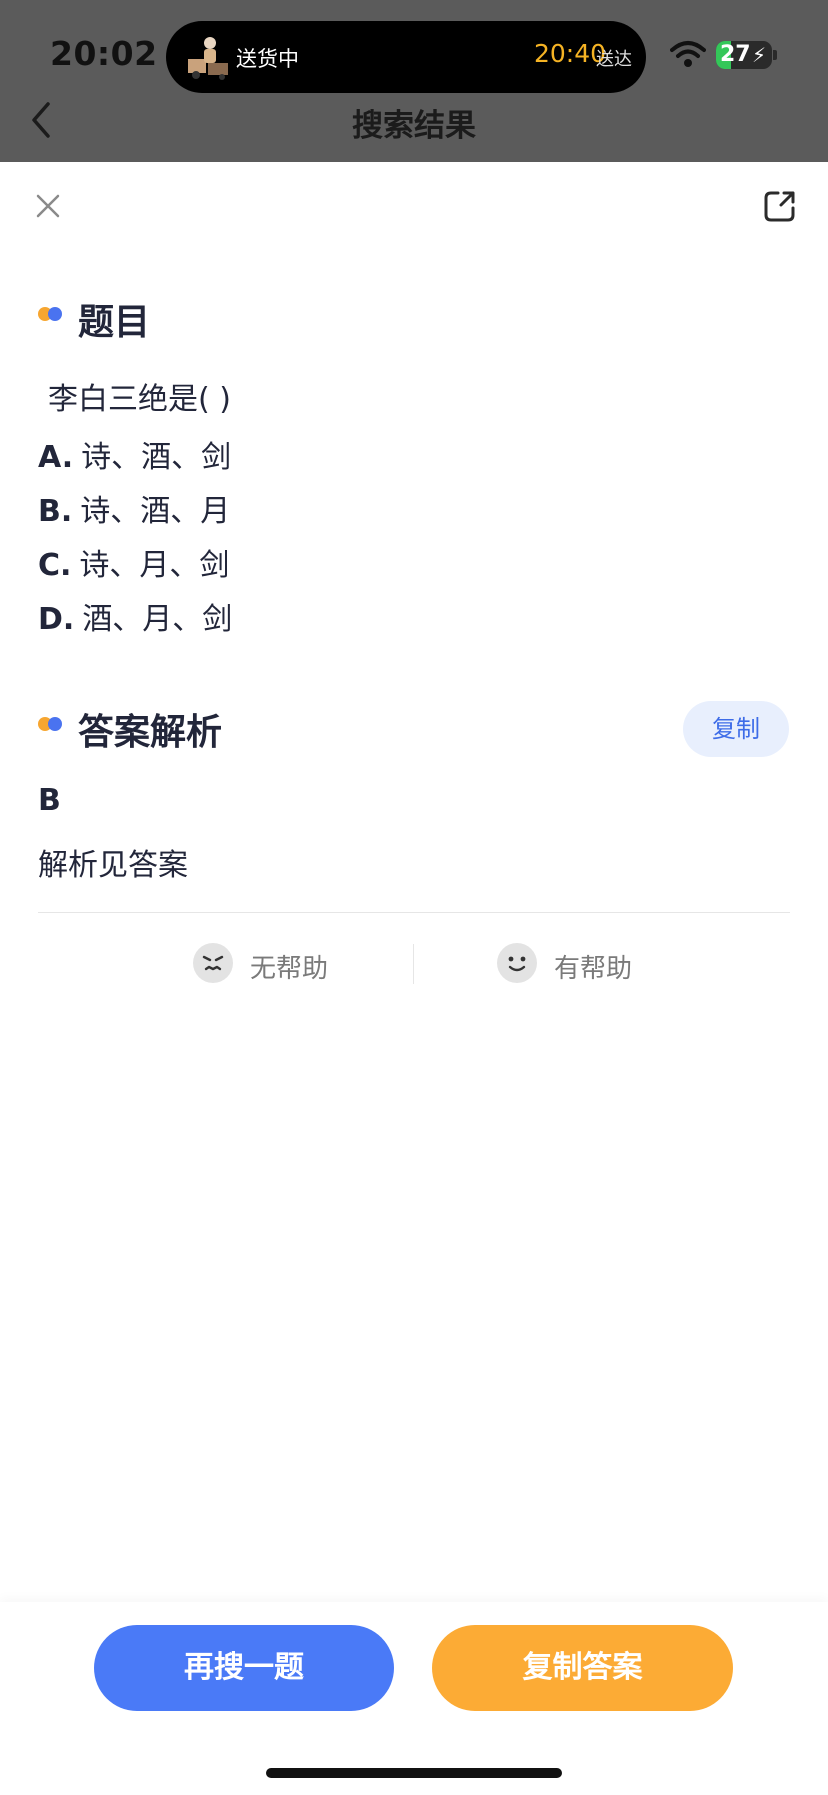 The image size is (828, 1795). I want to click on smile-face-icon, so click(517, 963).